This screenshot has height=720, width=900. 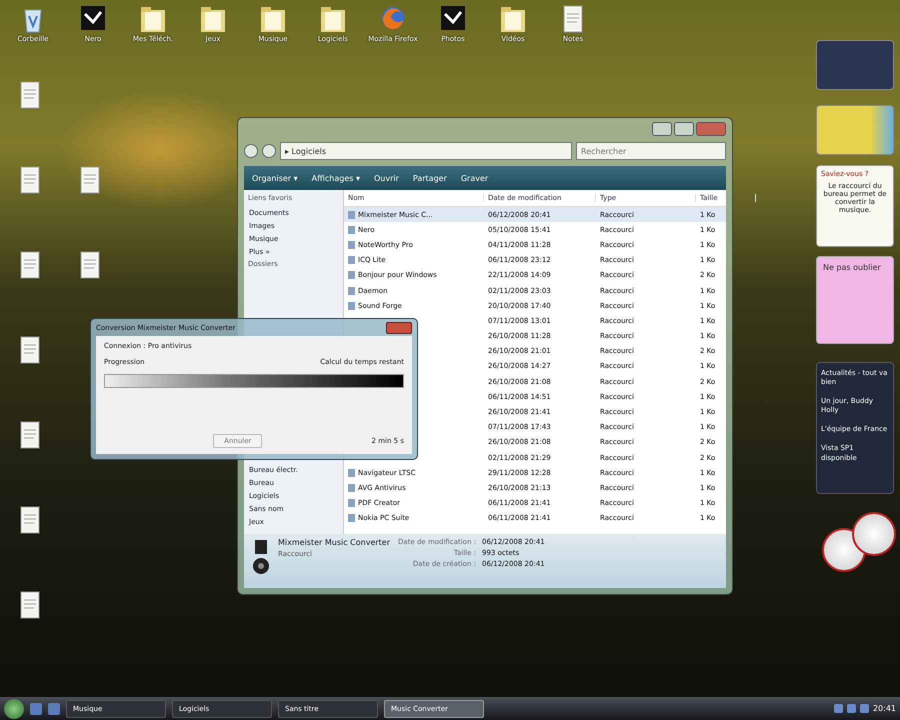 What do you see at coordinates (874, 534) in the screenshot?
I see `round-gadget` at bounding box center [874, 534].